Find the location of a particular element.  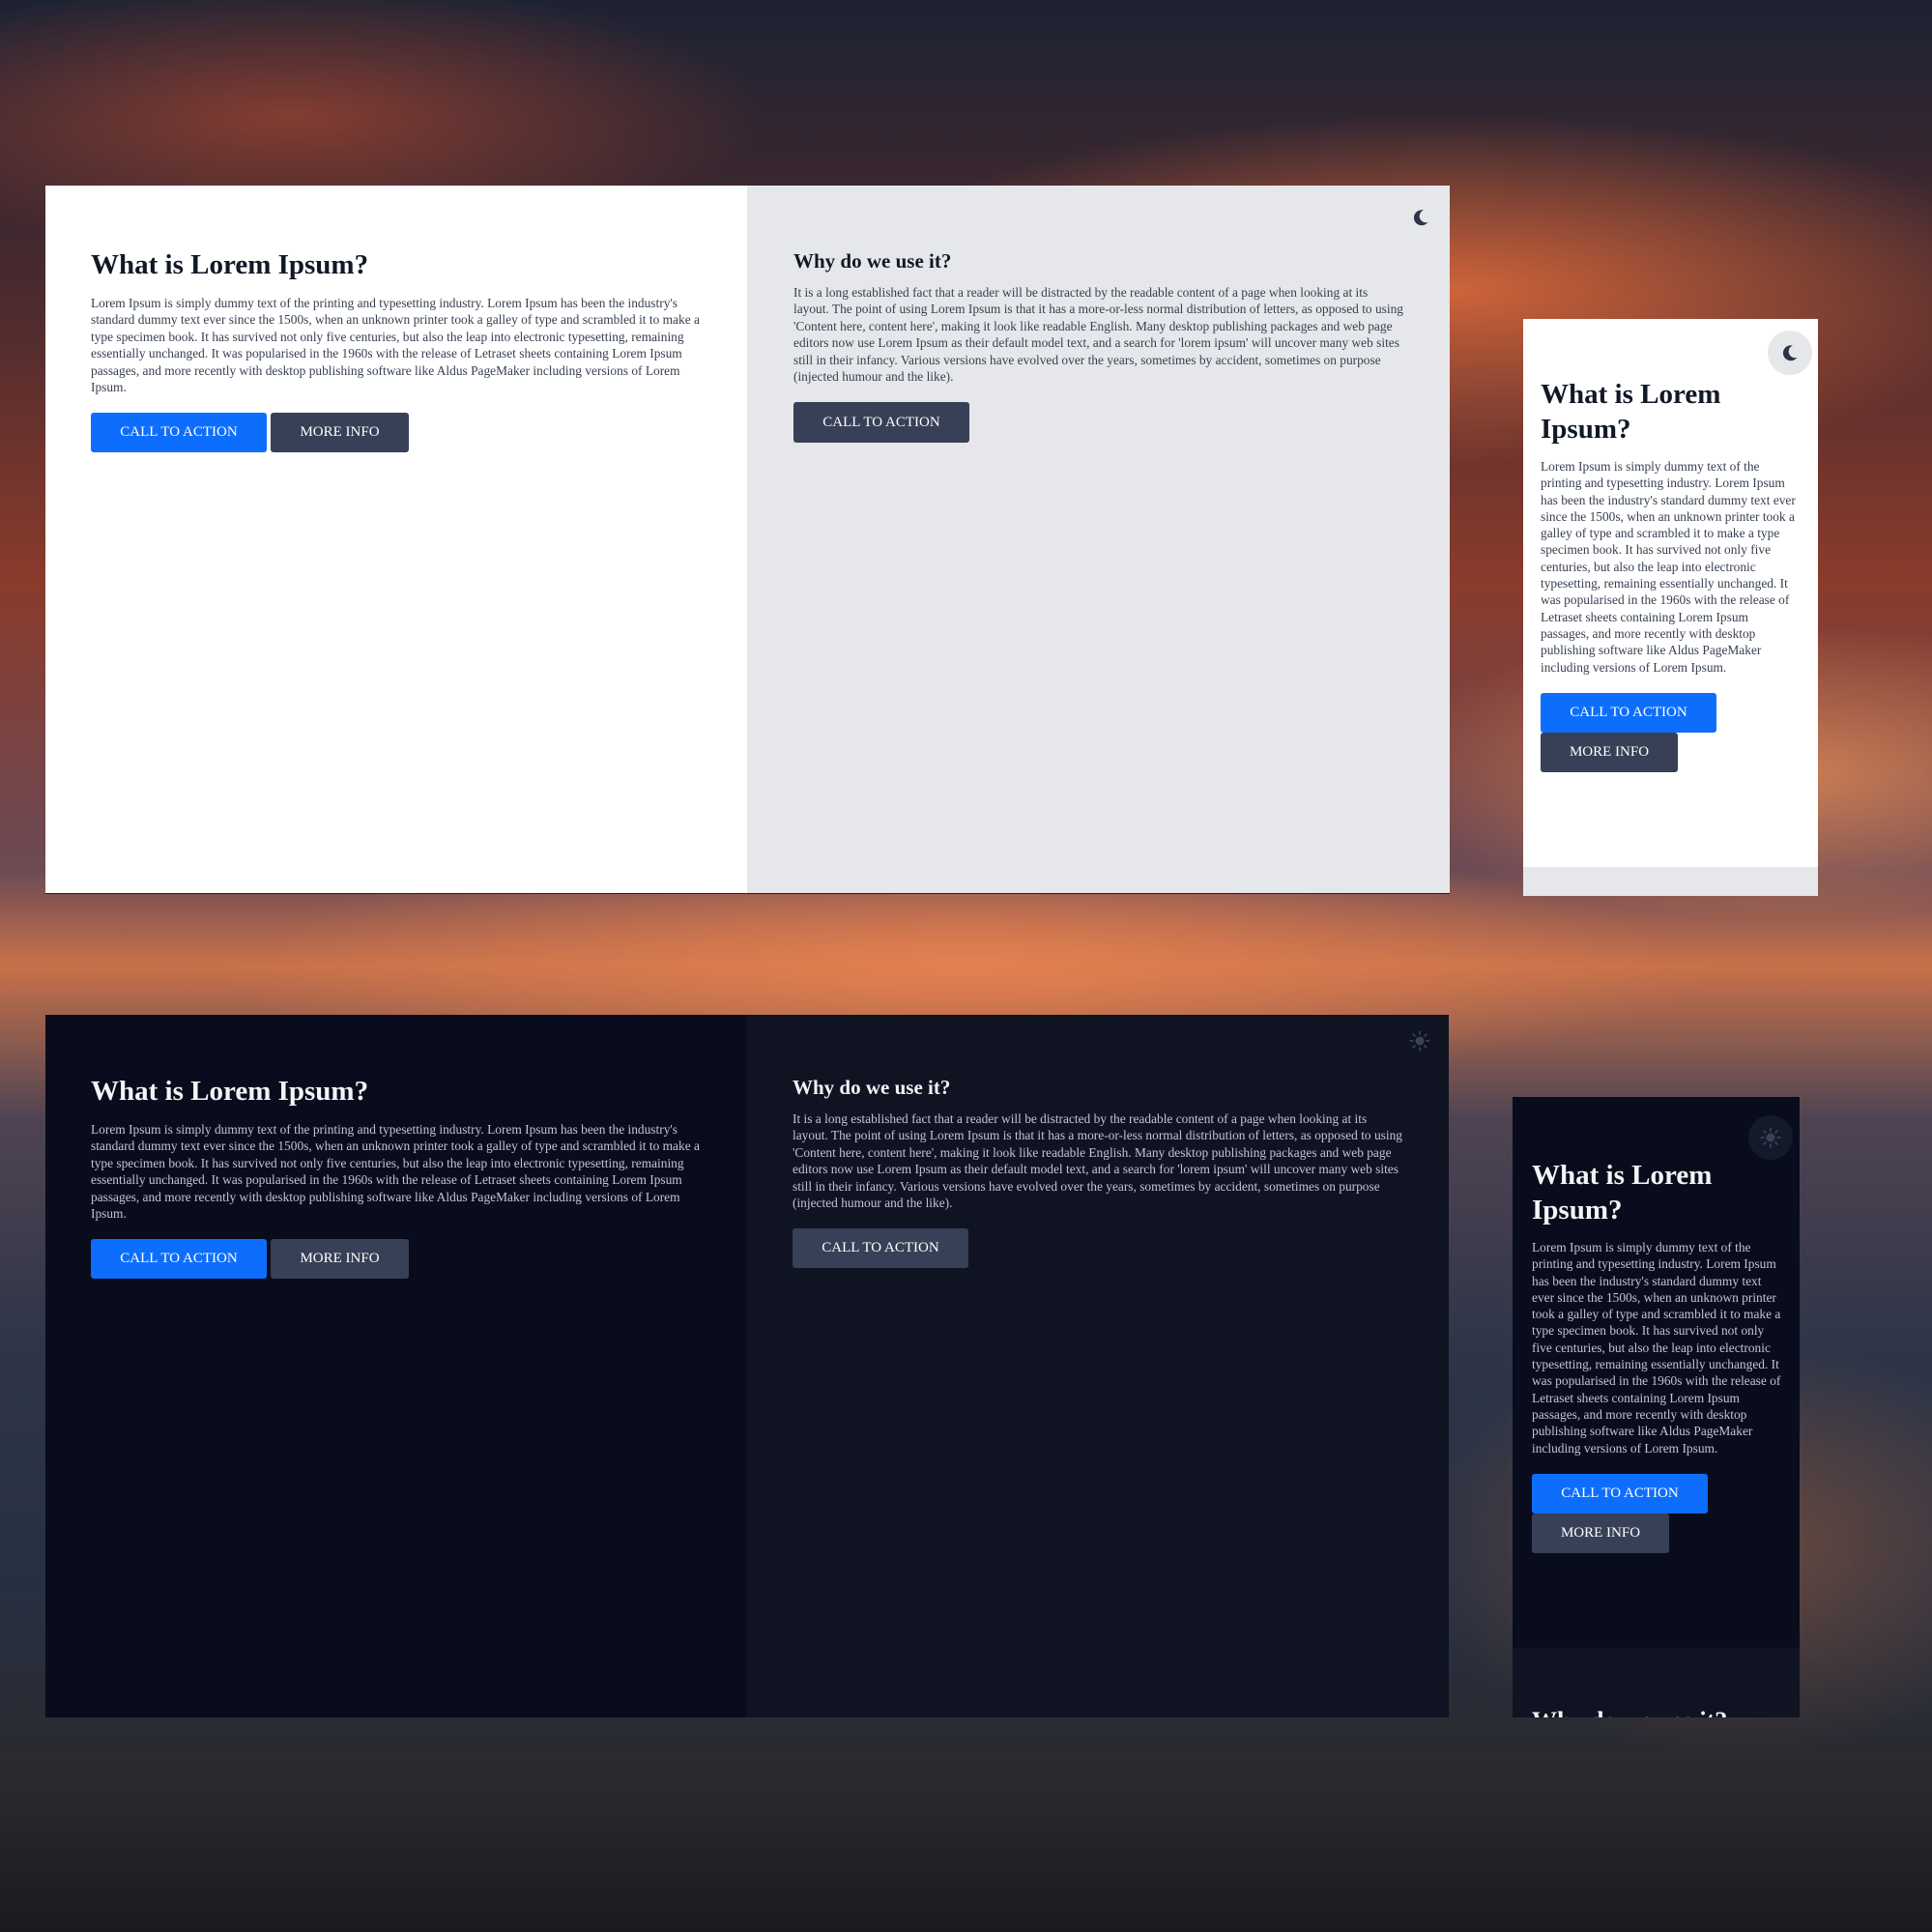

next-section-strip is located at coordinates (1670, 881).